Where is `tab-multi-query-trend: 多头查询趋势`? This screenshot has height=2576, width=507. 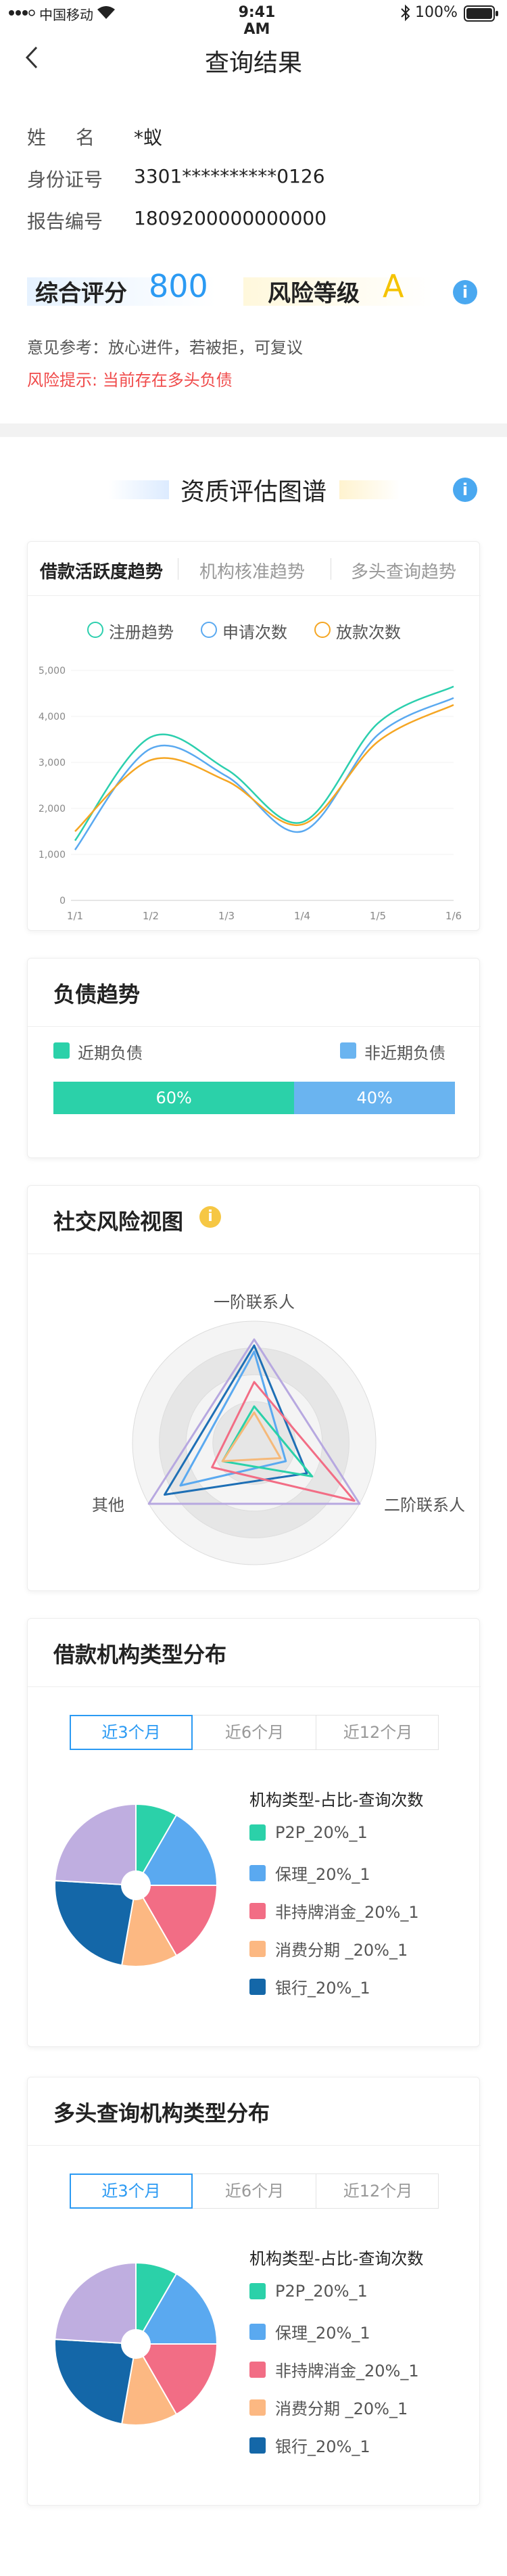
tab-multi-query-trend: 多头查询趋势 is located at coordinates (403, 570).